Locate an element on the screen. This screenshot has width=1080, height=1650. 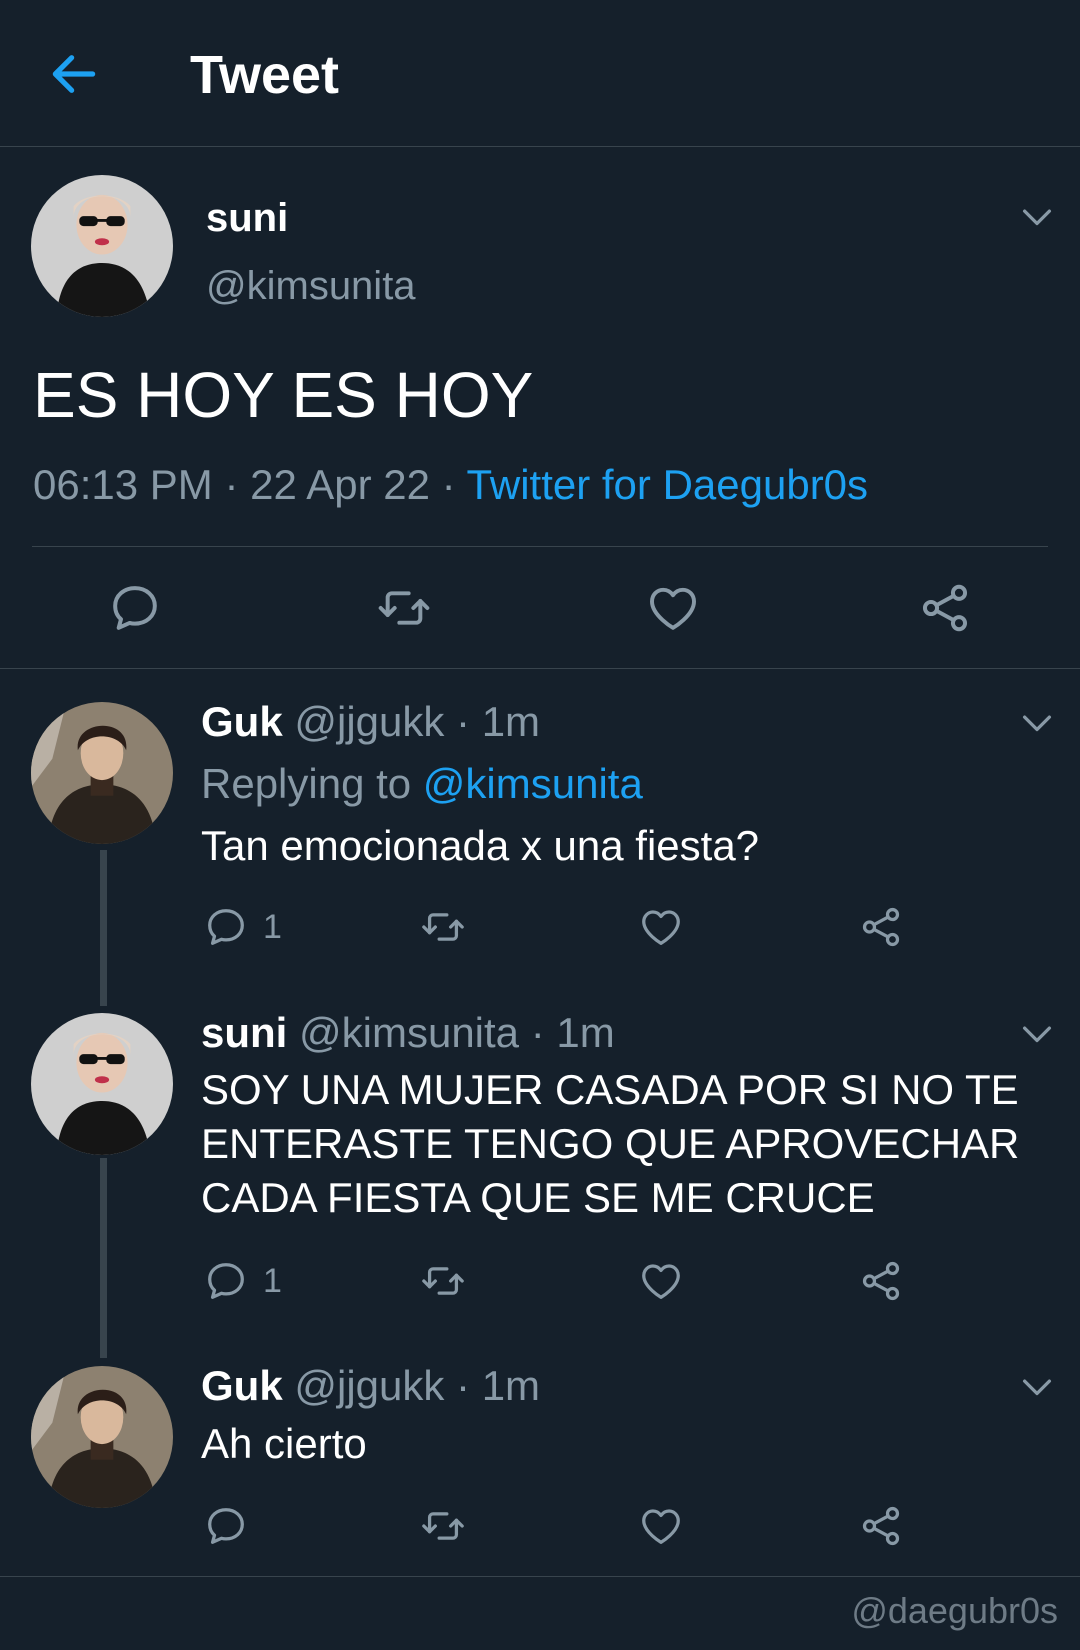
reply-header: suni @kimsunita · 1m is located at coordinates (408, 1033).